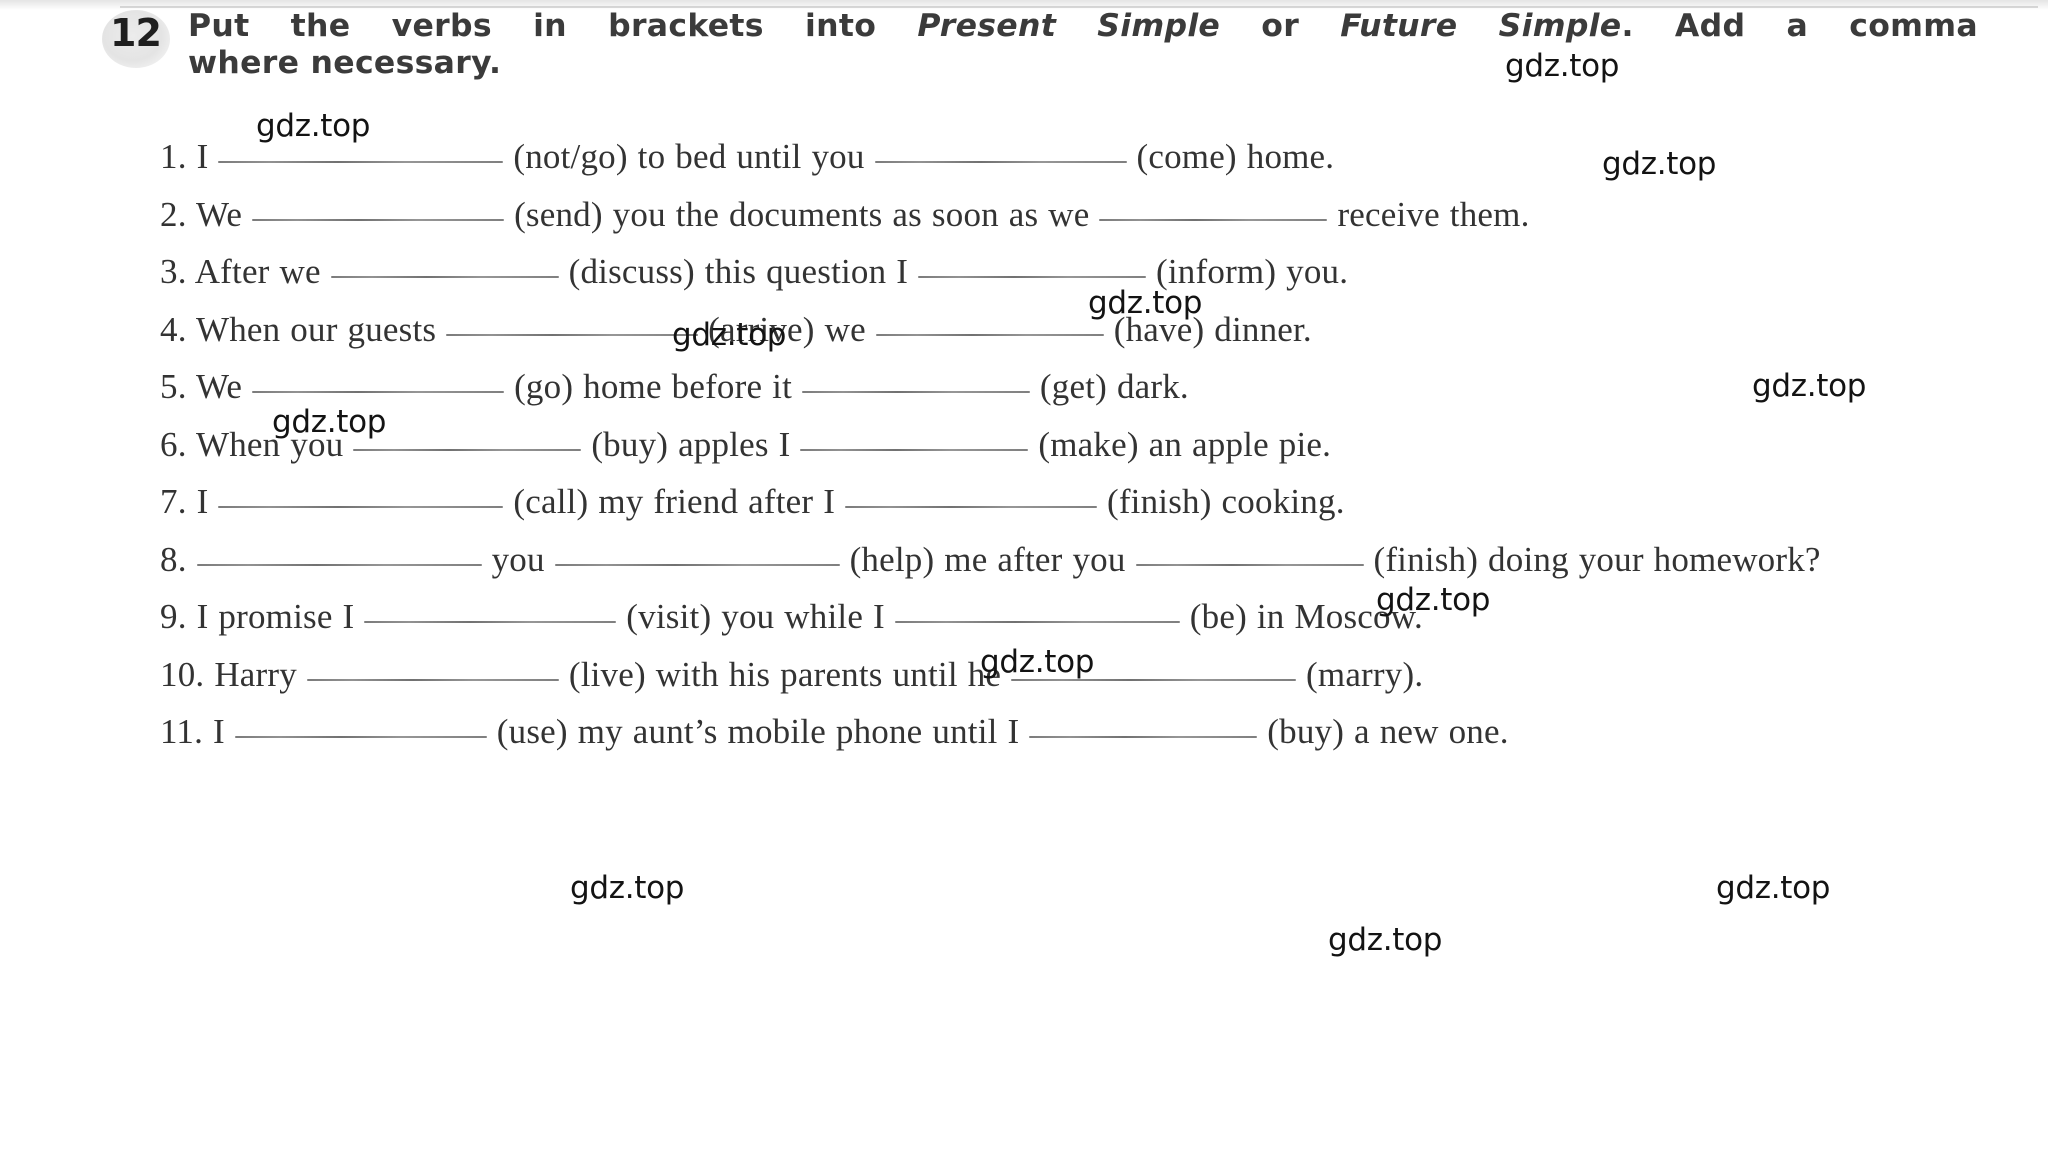 The width and height of the screenshot is (2048, 1173). Describe the element at coordinates (785, 674) in the screenshot. I see `item-text-b: (live) with his parents until he` at that location.